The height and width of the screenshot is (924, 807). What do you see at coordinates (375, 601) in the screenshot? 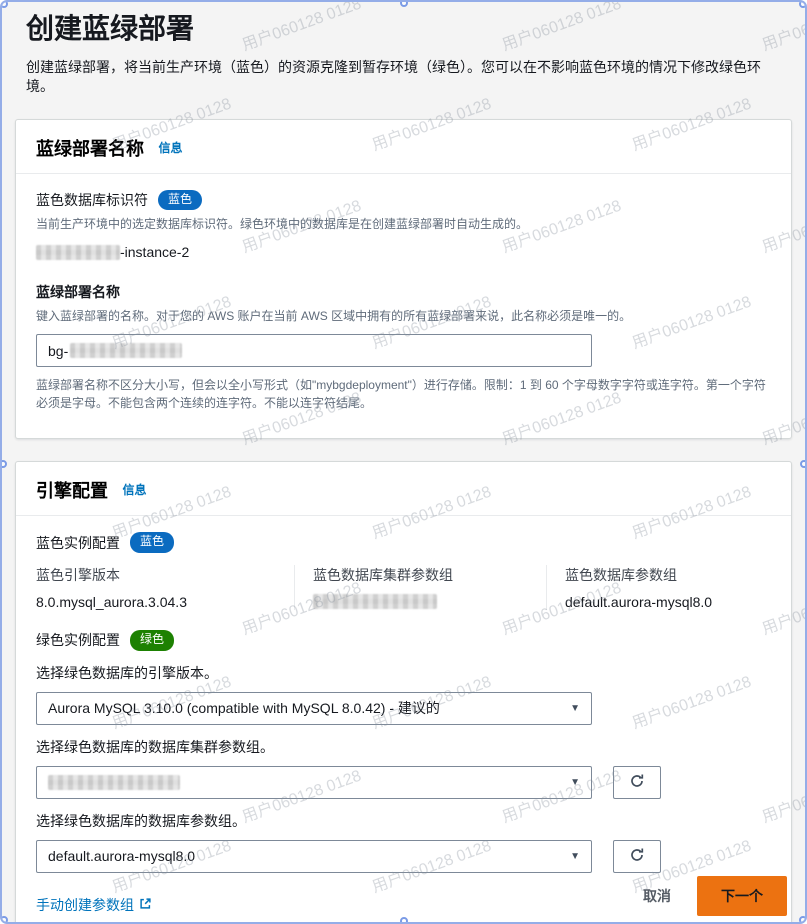
I see `redacted-cluster-param-group` at bounding box center [375, 601].